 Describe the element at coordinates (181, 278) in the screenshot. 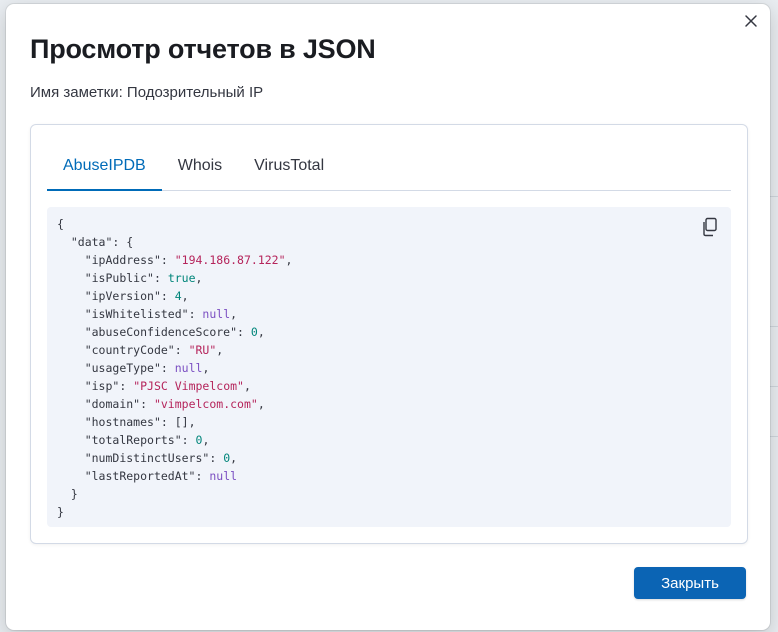

I see `json-value: true` at that location.